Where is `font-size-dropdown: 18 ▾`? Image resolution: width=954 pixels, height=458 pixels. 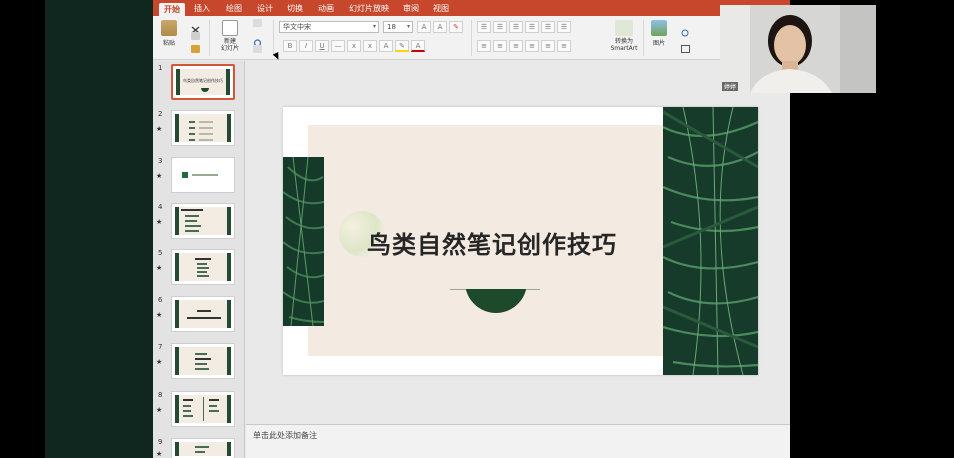
font-size-dropdown: 18 ▾ is located at coordinates (398, 27).